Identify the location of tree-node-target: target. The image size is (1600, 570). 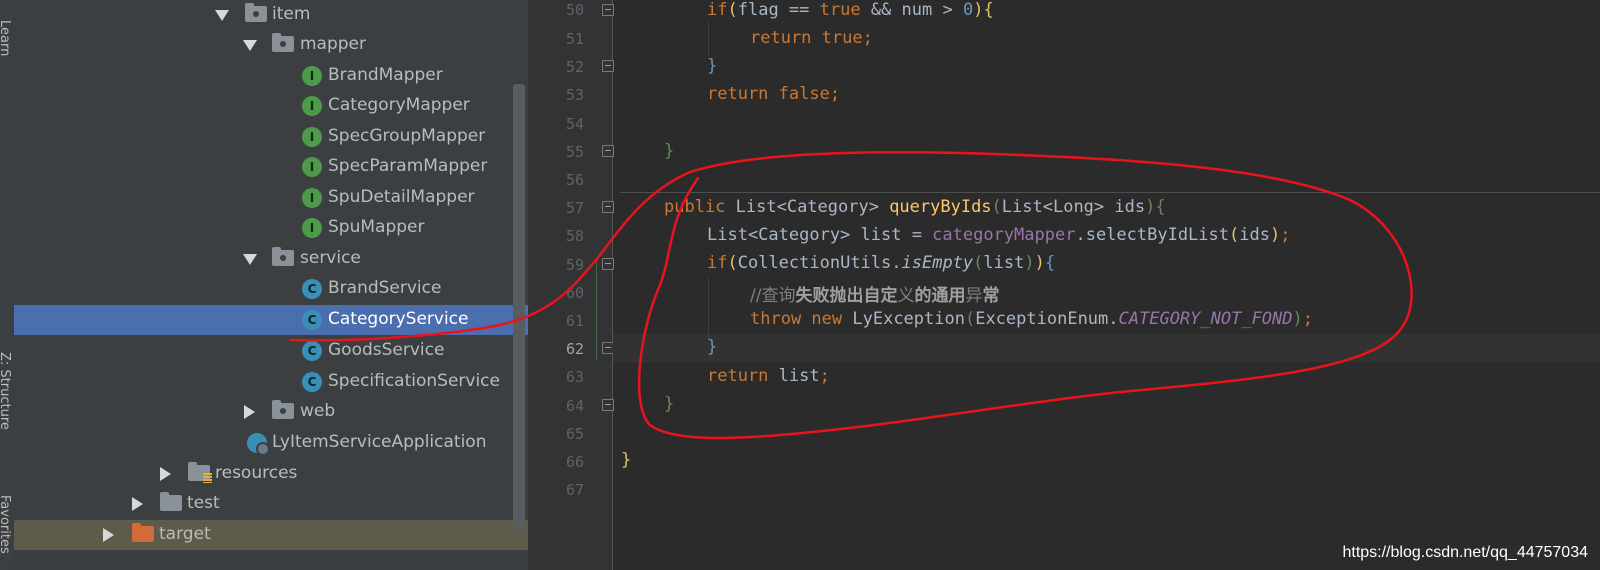
(271, 535).